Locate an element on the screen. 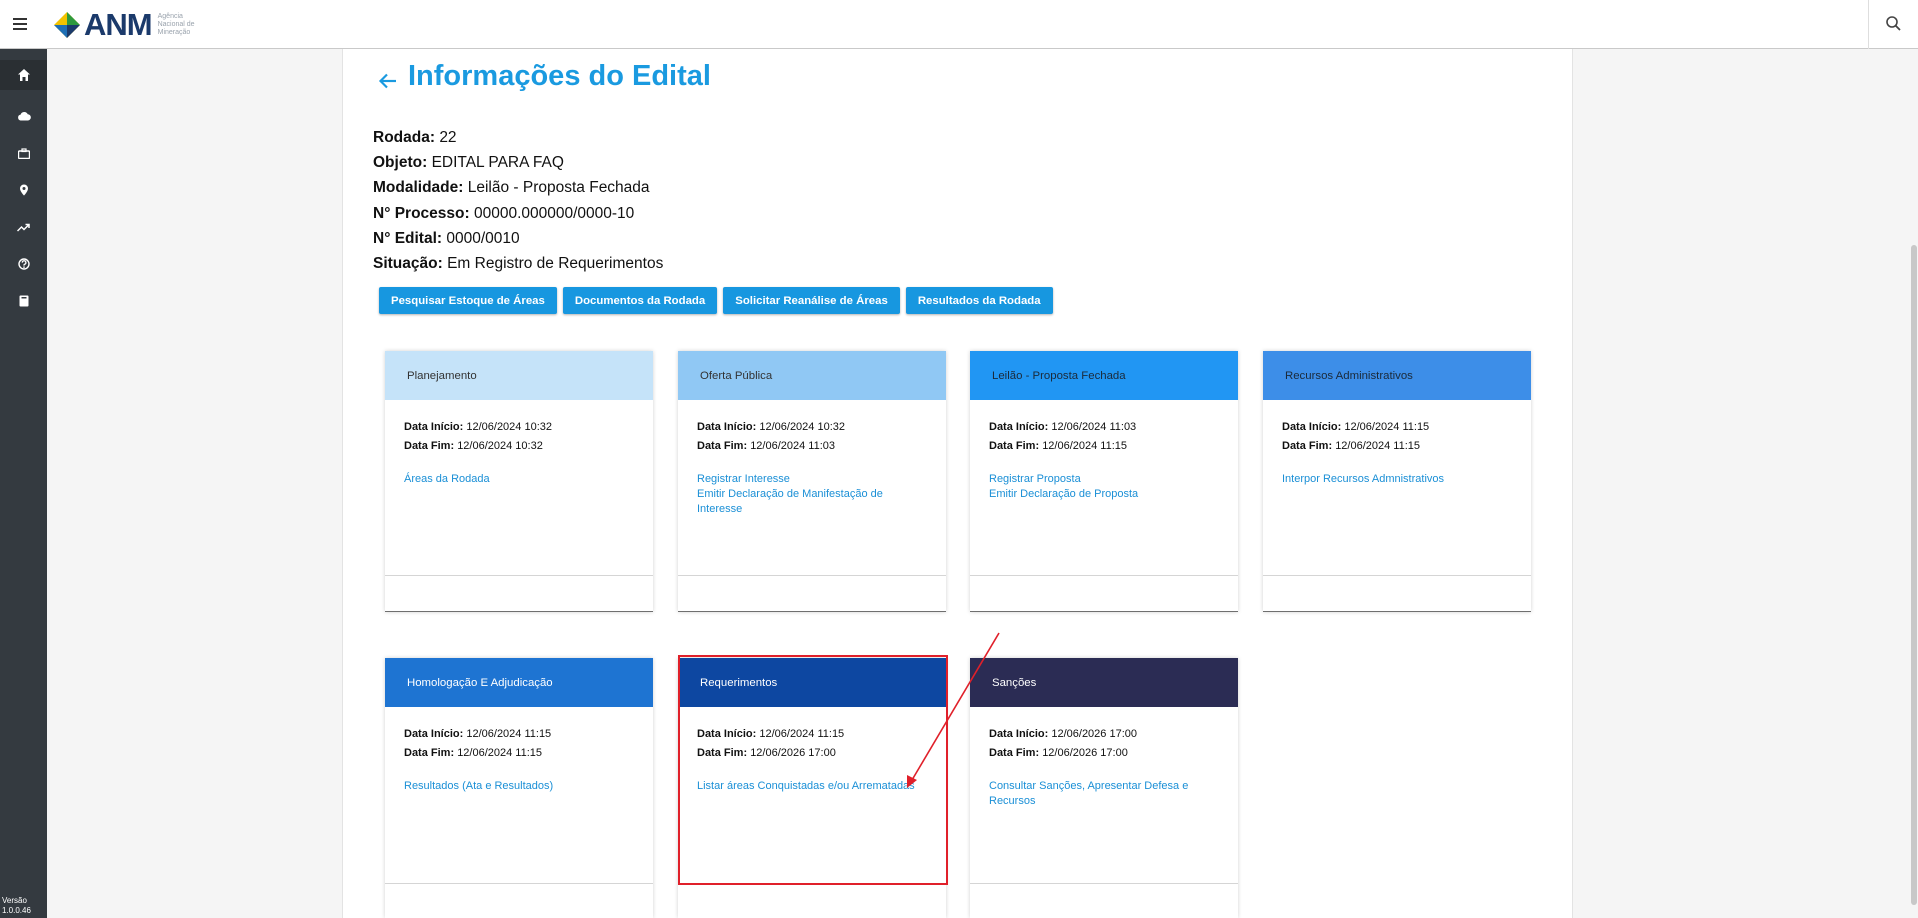 The width and height of the screenshot is (1918, 918). back-button is located at coordinates (388, 81).